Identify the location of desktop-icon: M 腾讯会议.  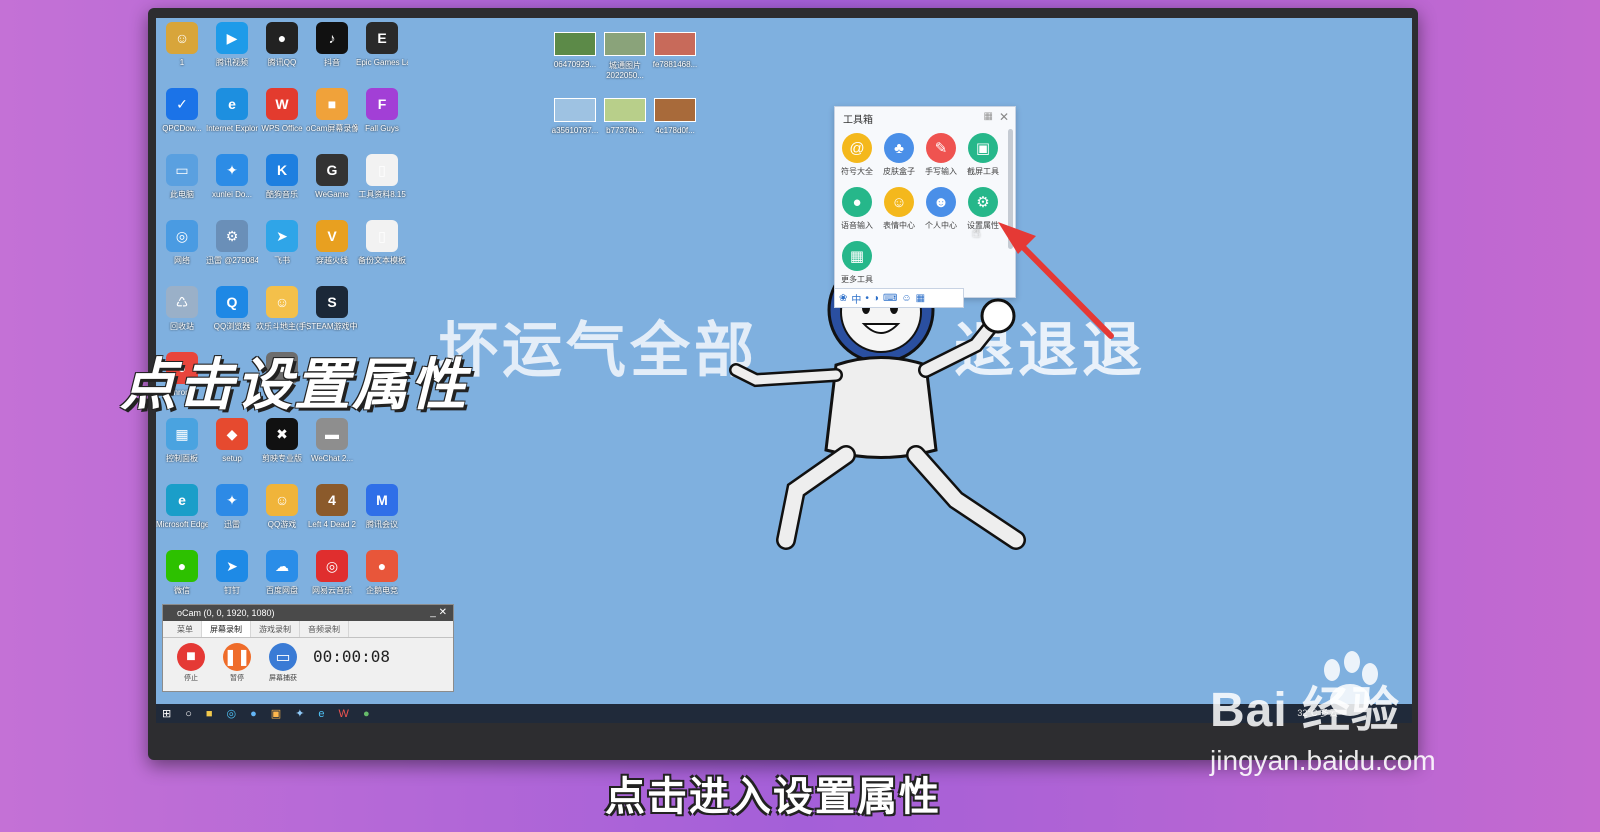
(382, 515).